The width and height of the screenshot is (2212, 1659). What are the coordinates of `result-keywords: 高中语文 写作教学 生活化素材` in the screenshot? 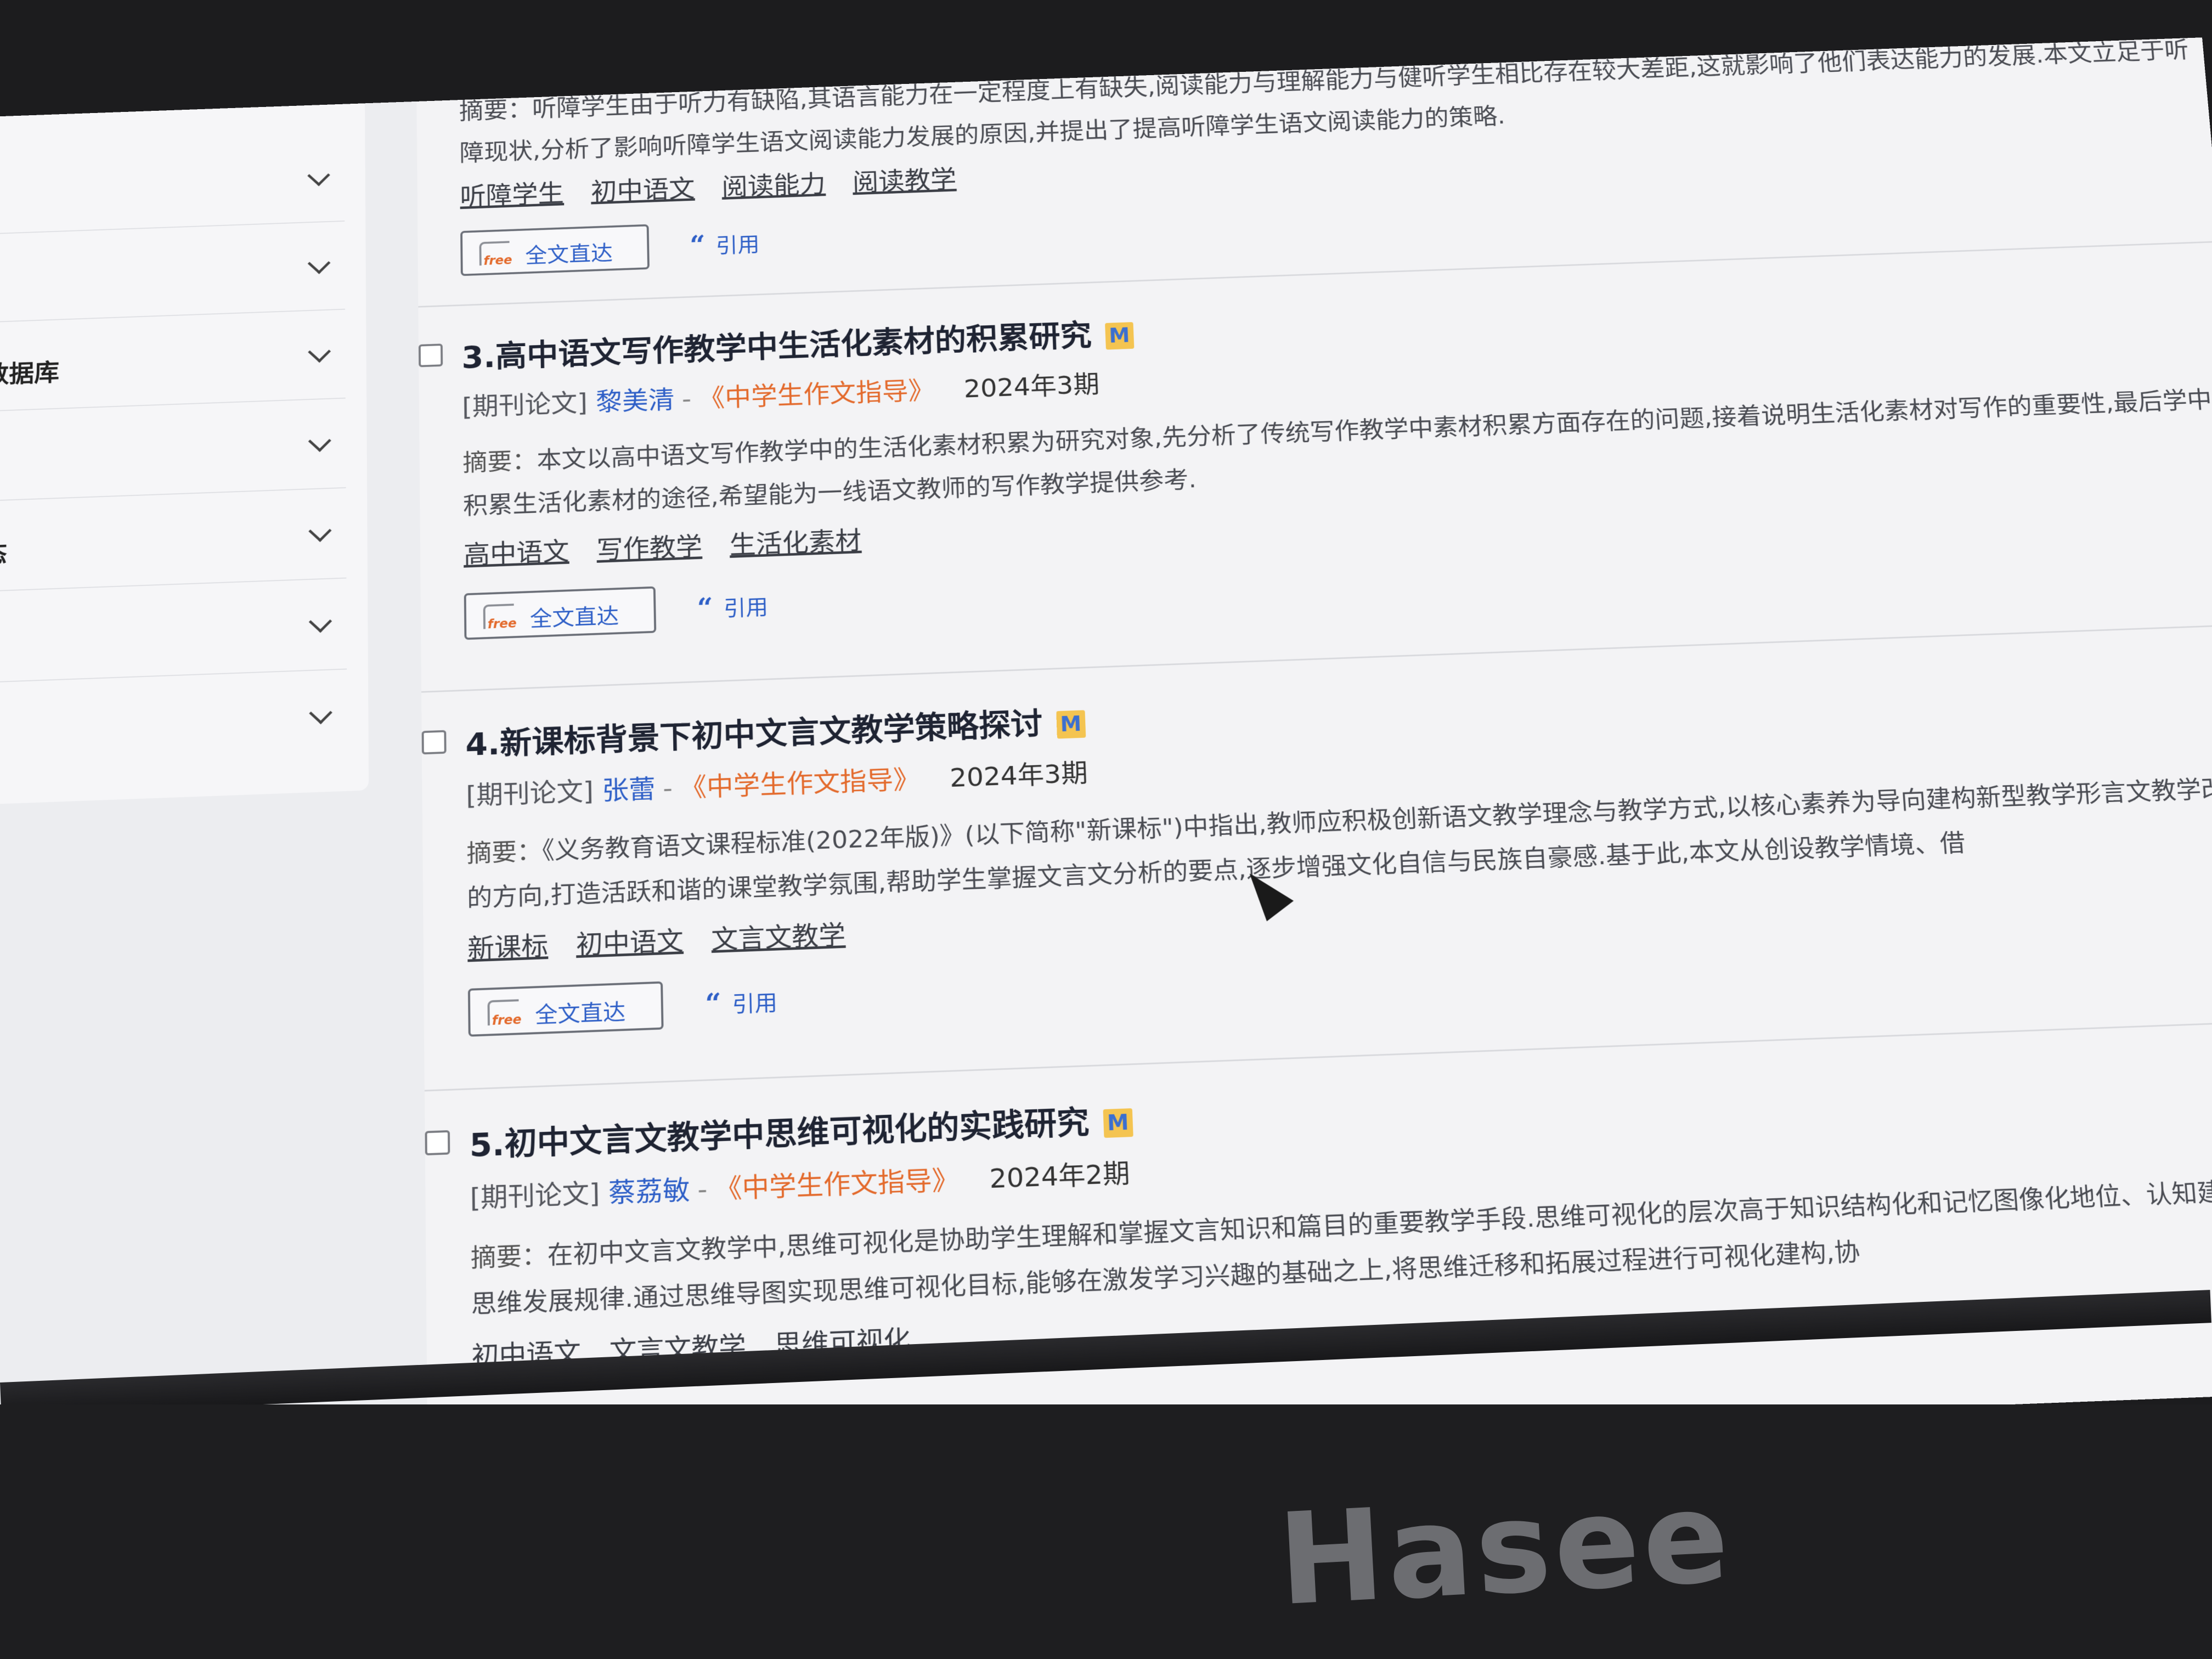 It's located at (672, 545).